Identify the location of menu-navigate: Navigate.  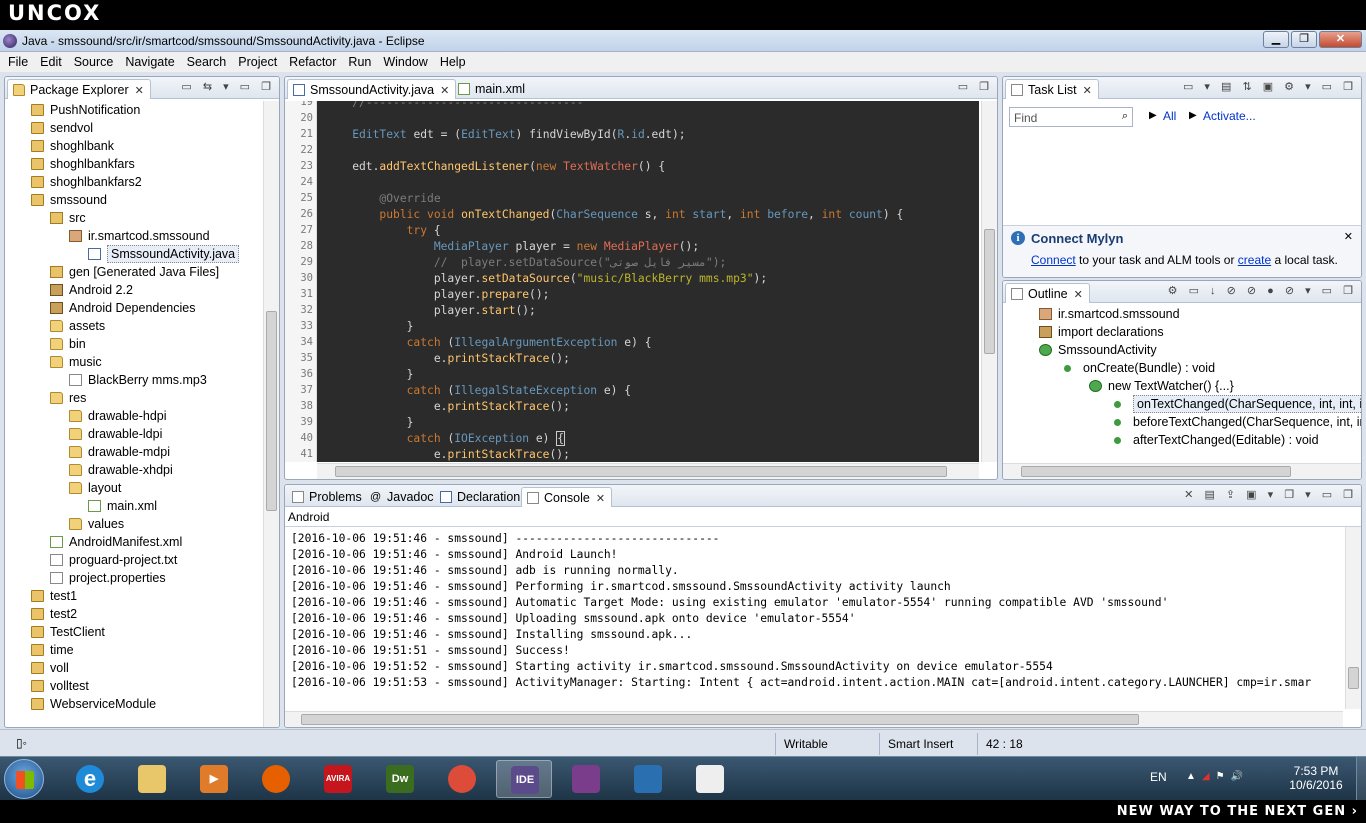
(149, 62).